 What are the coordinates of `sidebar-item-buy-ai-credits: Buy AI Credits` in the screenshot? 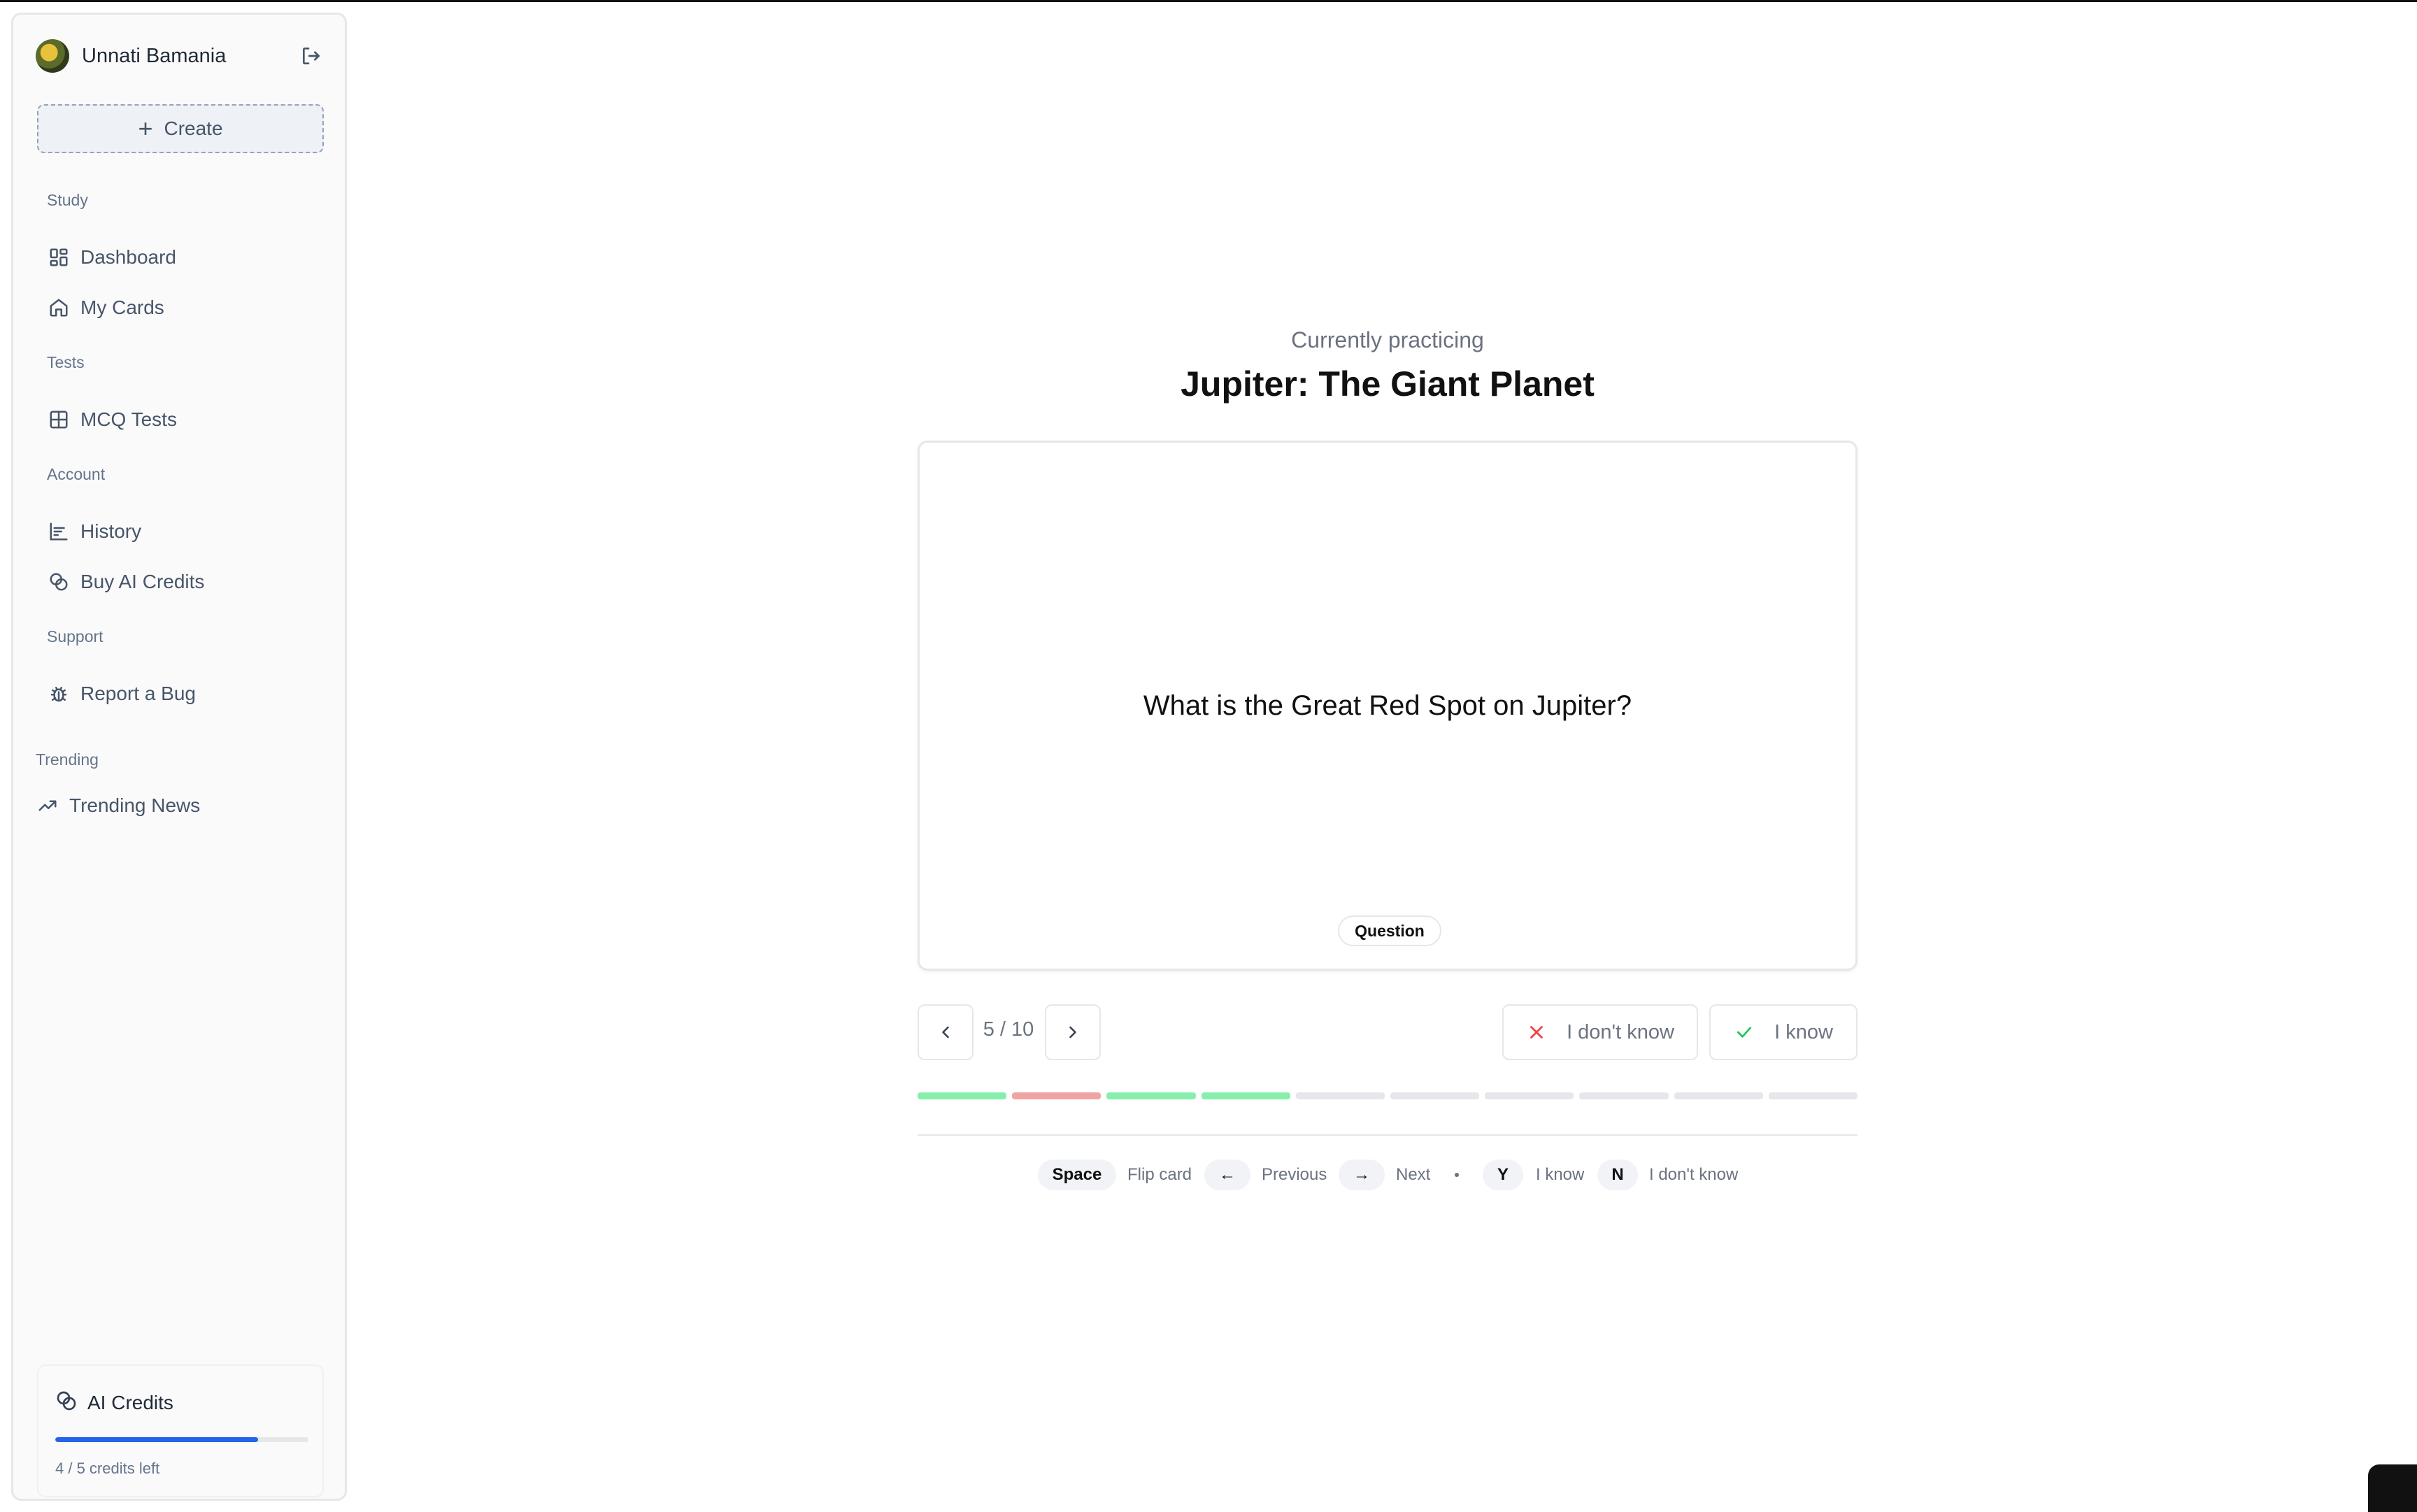 It's located at (125, 582).